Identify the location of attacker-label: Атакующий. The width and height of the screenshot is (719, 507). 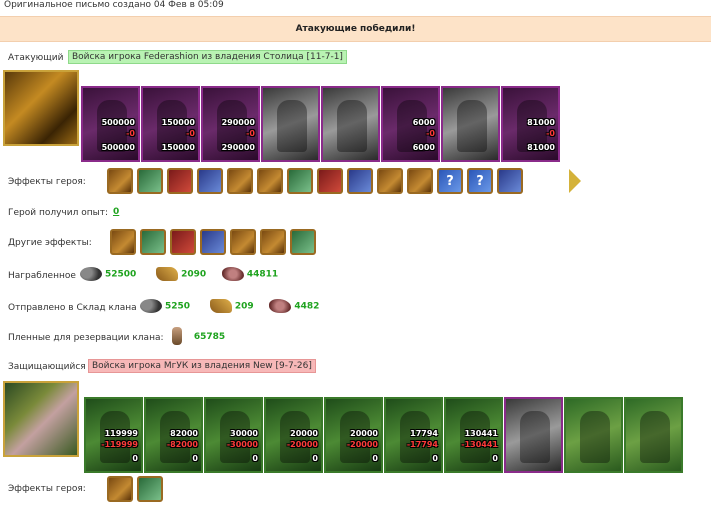
(36, 58).